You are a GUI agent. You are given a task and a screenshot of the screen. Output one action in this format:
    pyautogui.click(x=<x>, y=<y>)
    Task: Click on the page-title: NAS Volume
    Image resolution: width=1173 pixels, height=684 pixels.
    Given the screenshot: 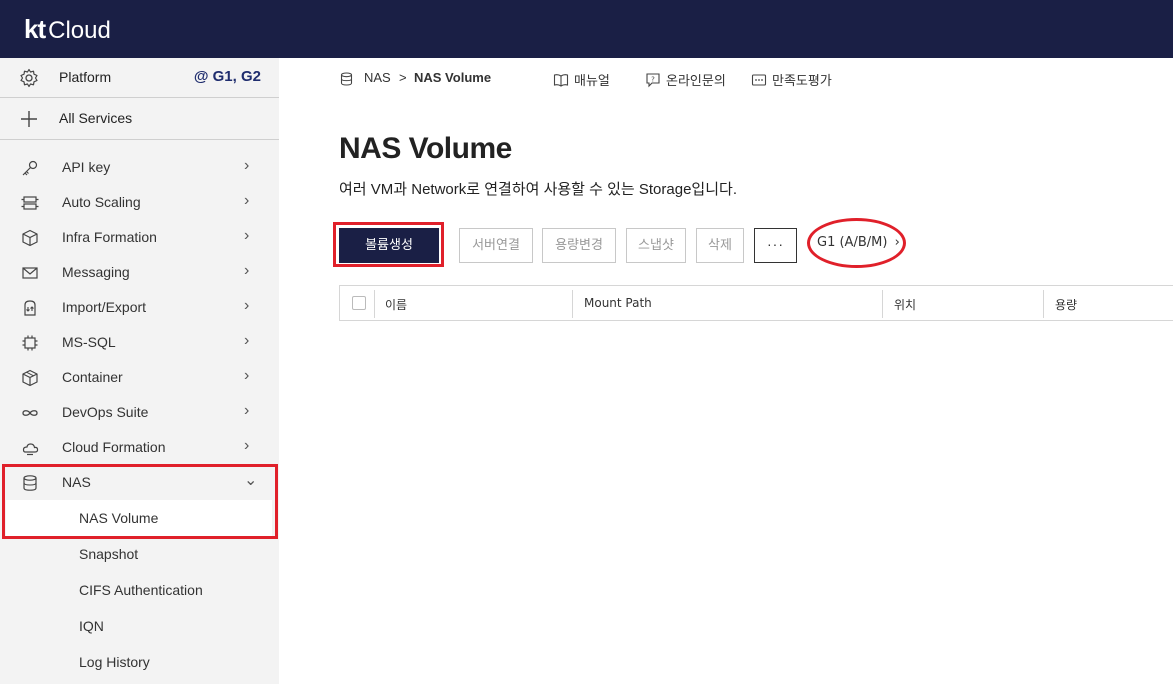 What is the action you would take?
    pyautogui.click(x=425, y=148)
    